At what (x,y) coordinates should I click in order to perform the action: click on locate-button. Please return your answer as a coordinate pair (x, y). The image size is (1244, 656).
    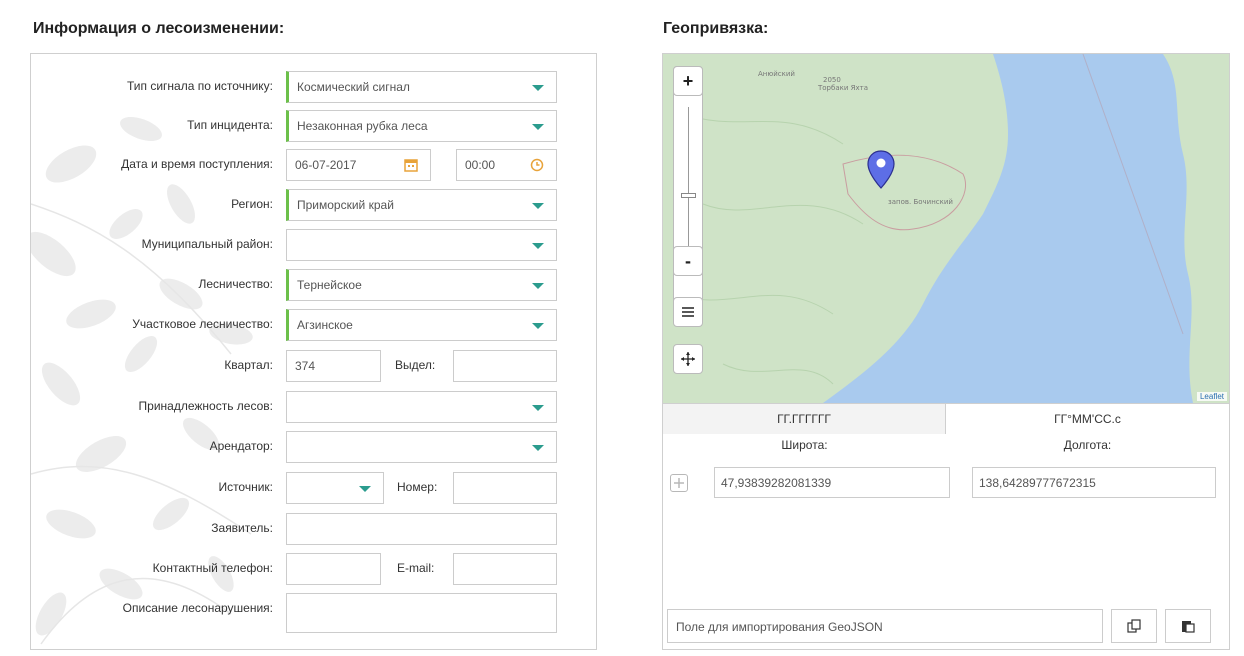
    Looking at the image, I should click on (688, 359).